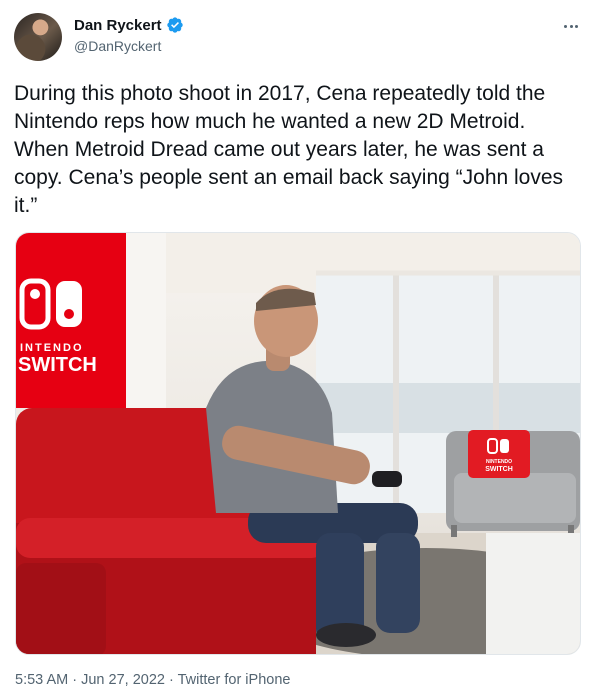 This screenshot has height=699, width=597. I want to click on tweet-source: Twitter for iPhone, so click(234, 680).